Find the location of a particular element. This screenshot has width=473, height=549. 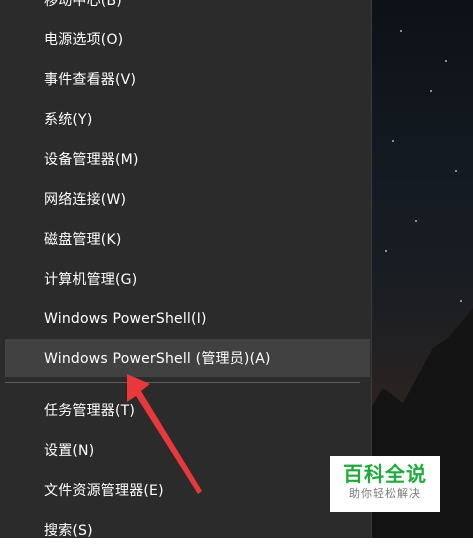

menu-item-settings: 设置(N) is located at coordinates (186, 450).